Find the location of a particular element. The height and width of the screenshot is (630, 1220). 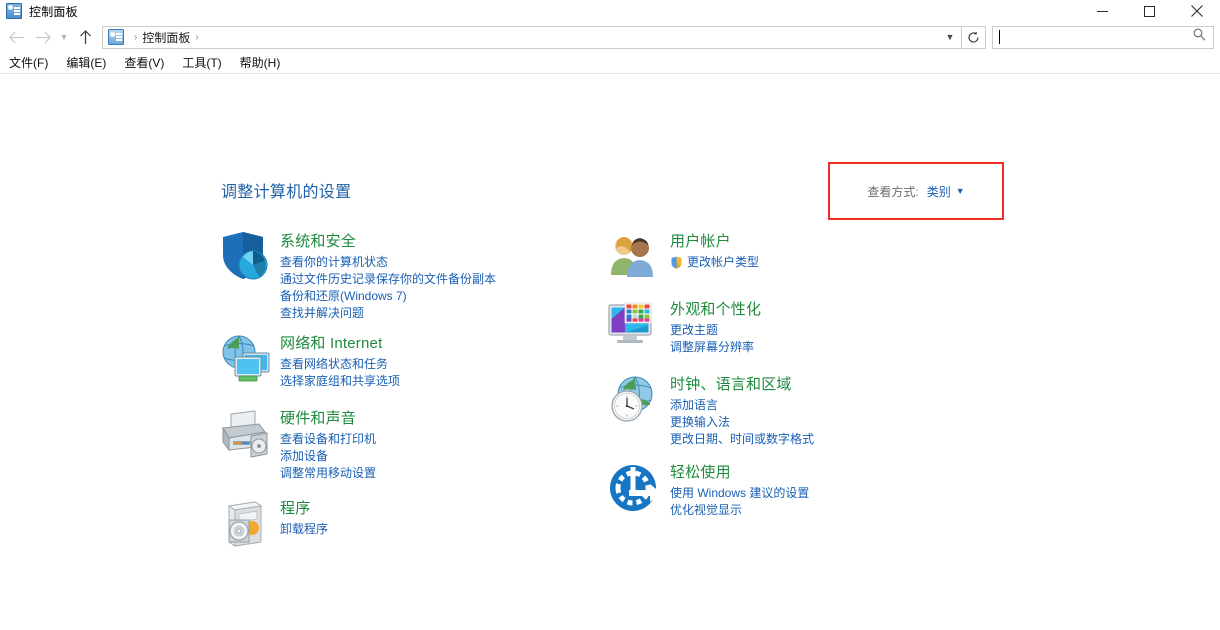

category-body: 用户帐户 更改帐户类型 is located at coordinates (714, 258).